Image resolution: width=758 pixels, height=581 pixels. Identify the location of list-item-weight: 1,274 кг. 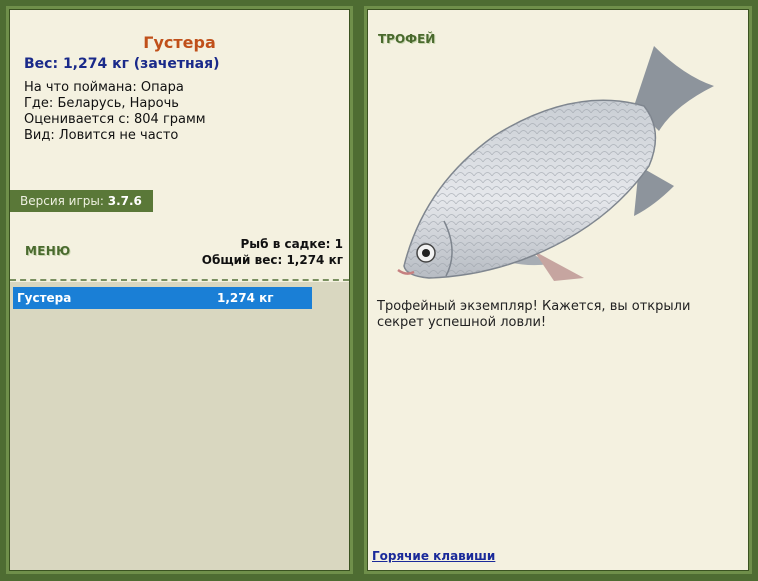
(245, 298).